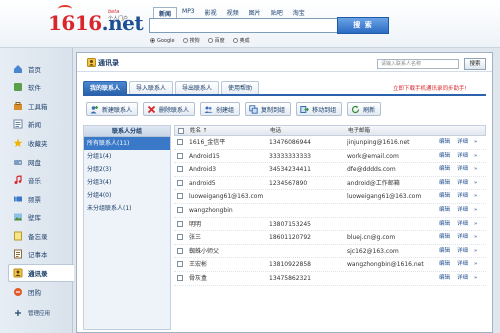 This screenshot has height=333, width=500. I want to click on contact-search-input: 请输入联系人名称, so click(418, 64).